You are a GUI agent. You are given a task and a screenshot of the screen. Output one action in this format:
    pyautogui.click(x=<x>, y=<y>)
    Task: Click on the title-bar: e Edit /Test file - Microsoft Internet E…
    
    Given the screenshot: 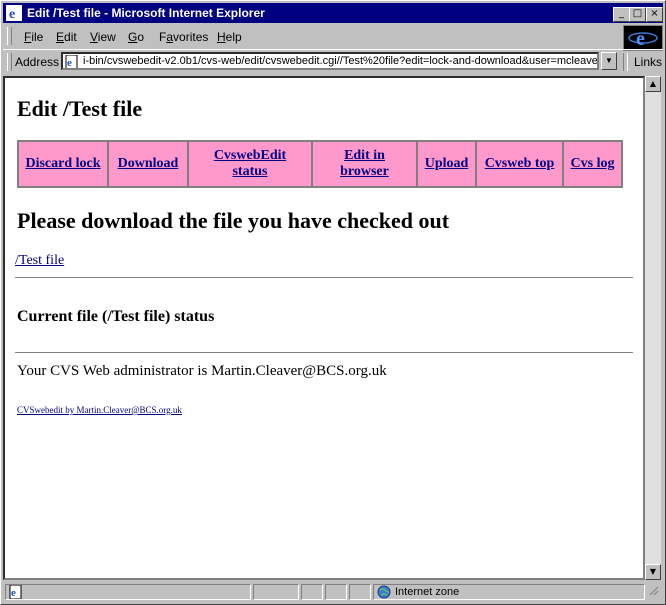 What is the action you would take?
    pyautogui.click(x=333, y=13)
    